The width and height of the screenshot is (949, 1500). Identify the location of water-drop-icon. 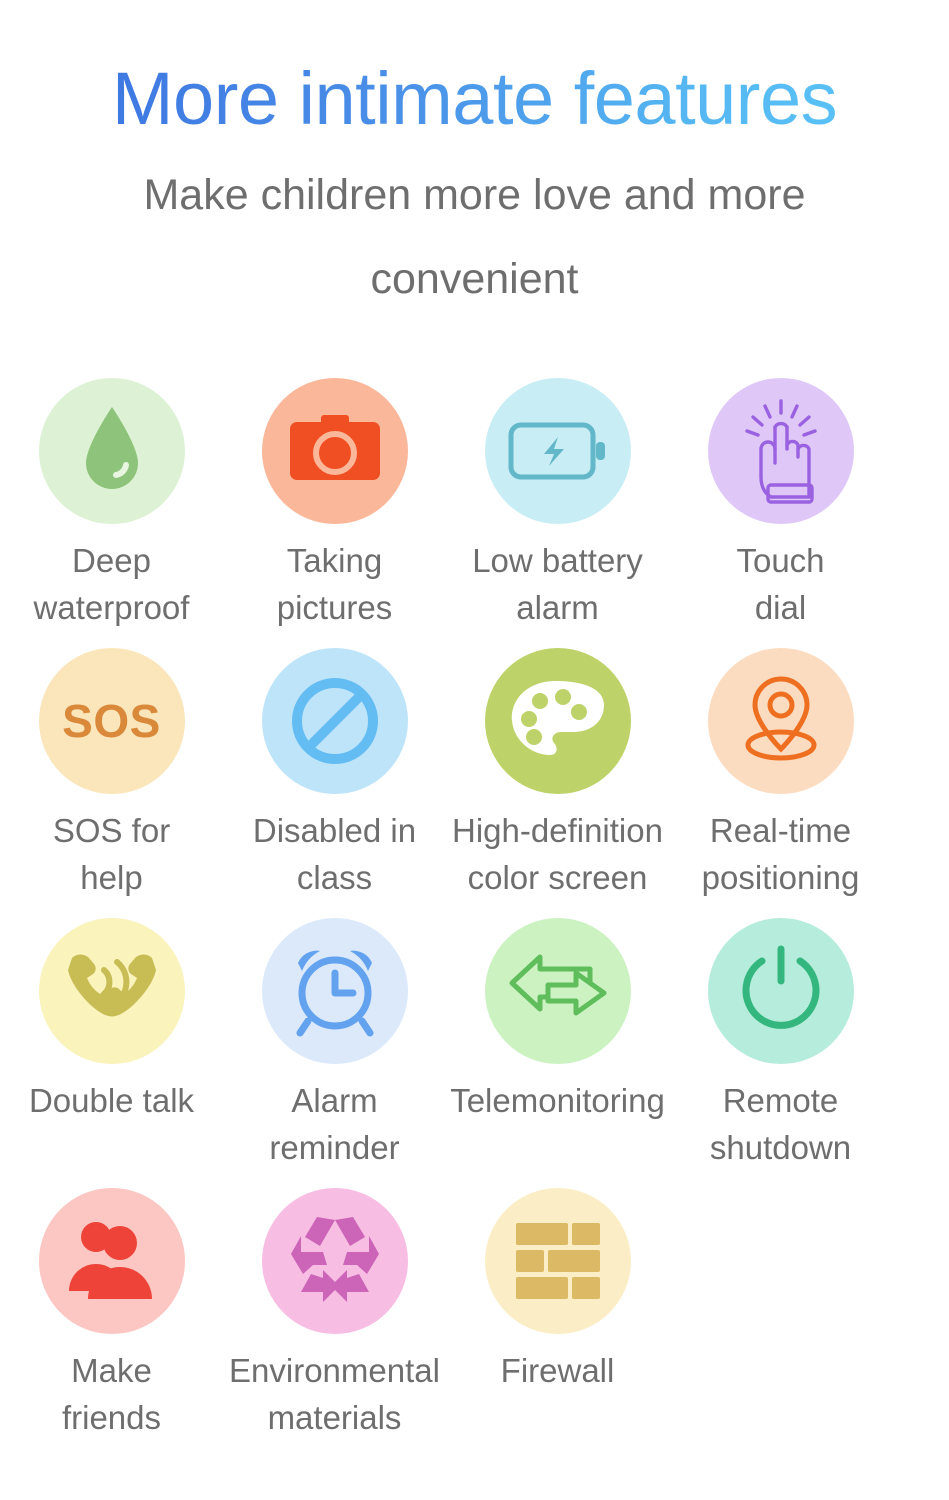
(111, 448).